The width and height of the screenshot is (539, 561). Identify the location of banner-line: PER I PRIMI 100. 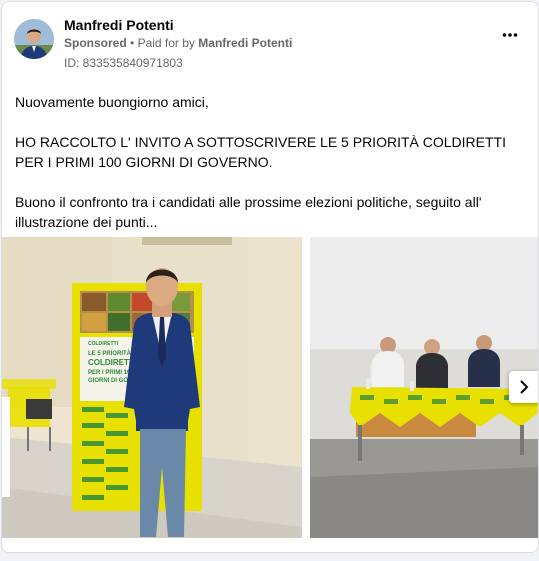
(111, 373).